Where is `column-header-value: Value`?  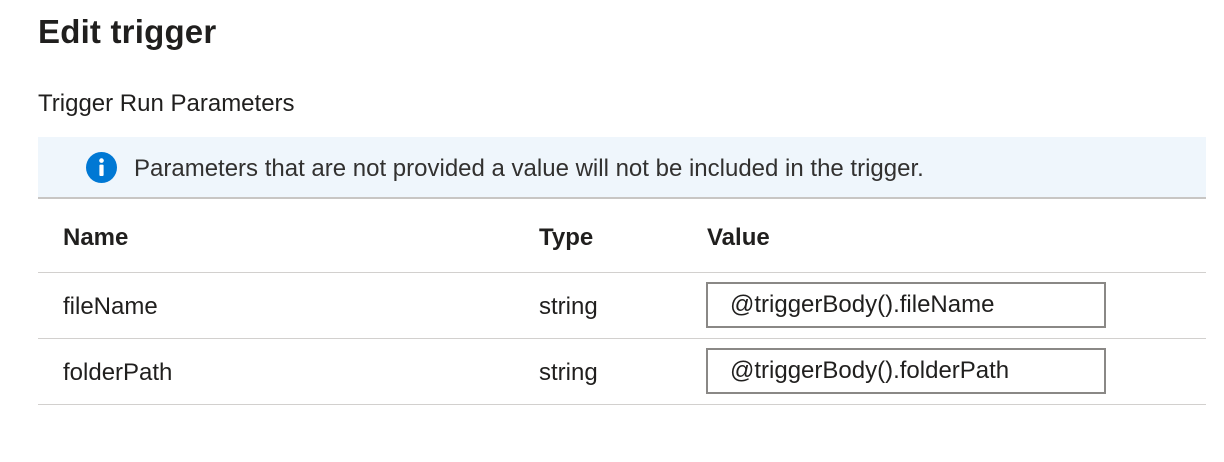
column-header-value: Value is located at coordinates (738, 237).